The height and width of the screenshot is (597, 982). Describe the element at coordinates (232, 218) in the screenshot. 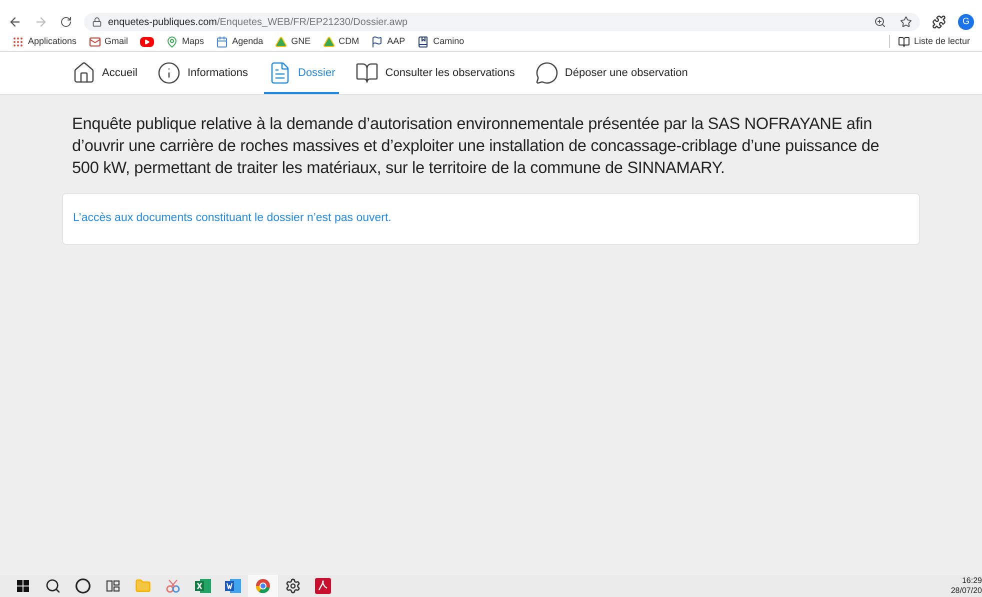

I see `notice-text: L’accès aux documents constituant le dossier n’est pas ouvert.` at that location.